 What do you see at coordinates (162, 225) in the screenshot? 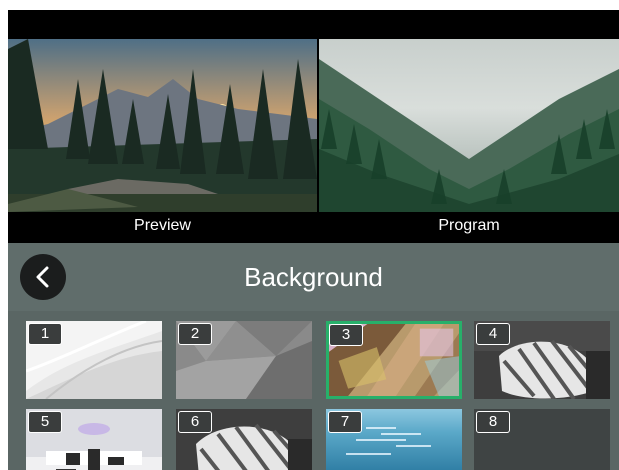
I see `preview-label: Preview` at bounding box center [162, 225].